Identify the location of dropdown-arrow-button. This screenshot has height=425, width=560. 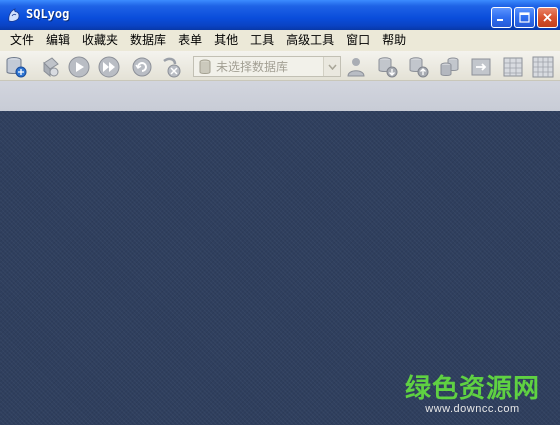
(331, 66).